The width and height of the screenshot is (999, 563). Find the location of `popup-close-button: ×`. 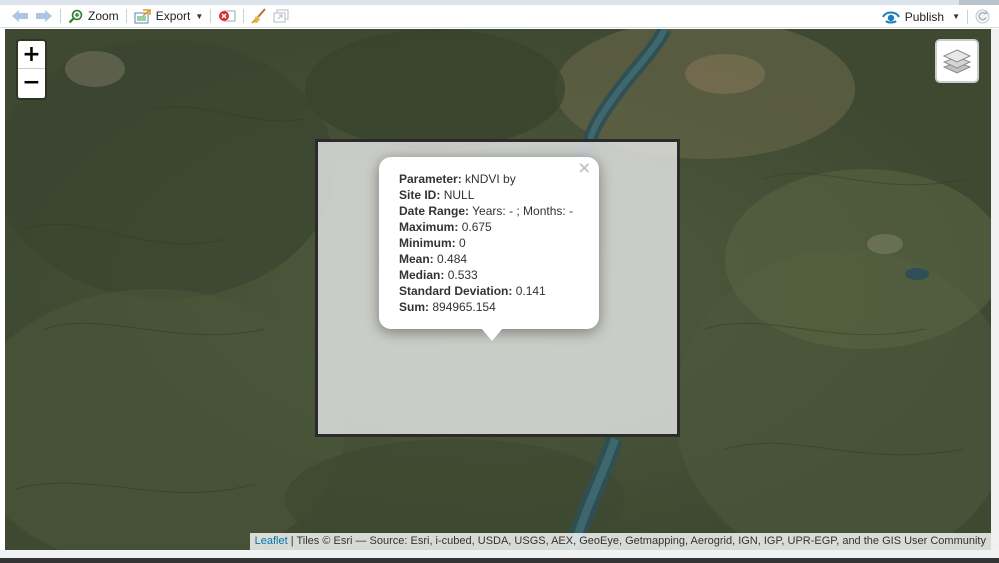

popup-close-button: × is located at coordinates (584, 168).